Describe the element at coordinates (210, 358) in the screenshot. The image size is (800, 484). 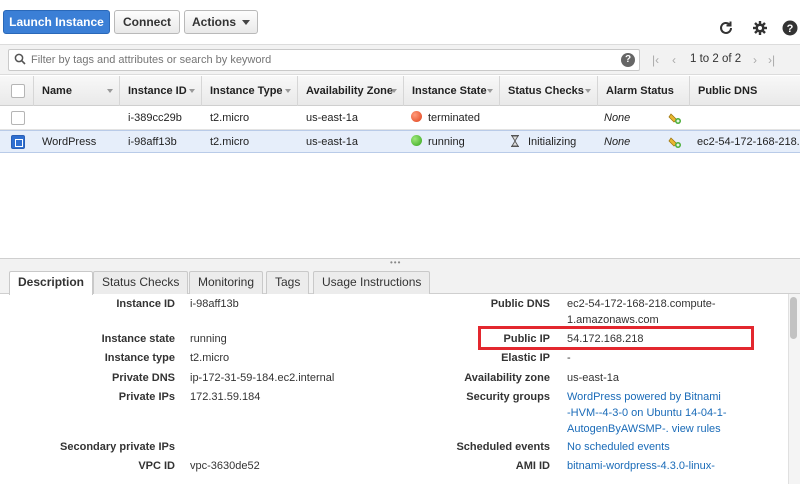
I see `value-instance-type: t2.micro` at that location.